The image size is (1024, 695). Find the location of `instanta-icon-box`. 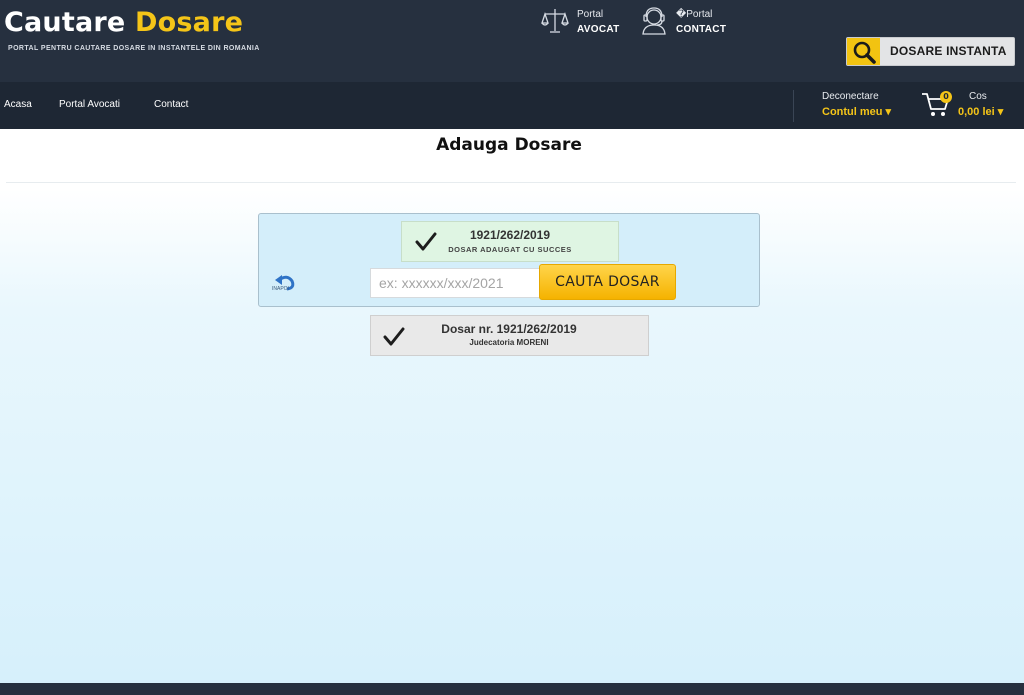

instanta-icon-box is located at coordinates (863, 51).